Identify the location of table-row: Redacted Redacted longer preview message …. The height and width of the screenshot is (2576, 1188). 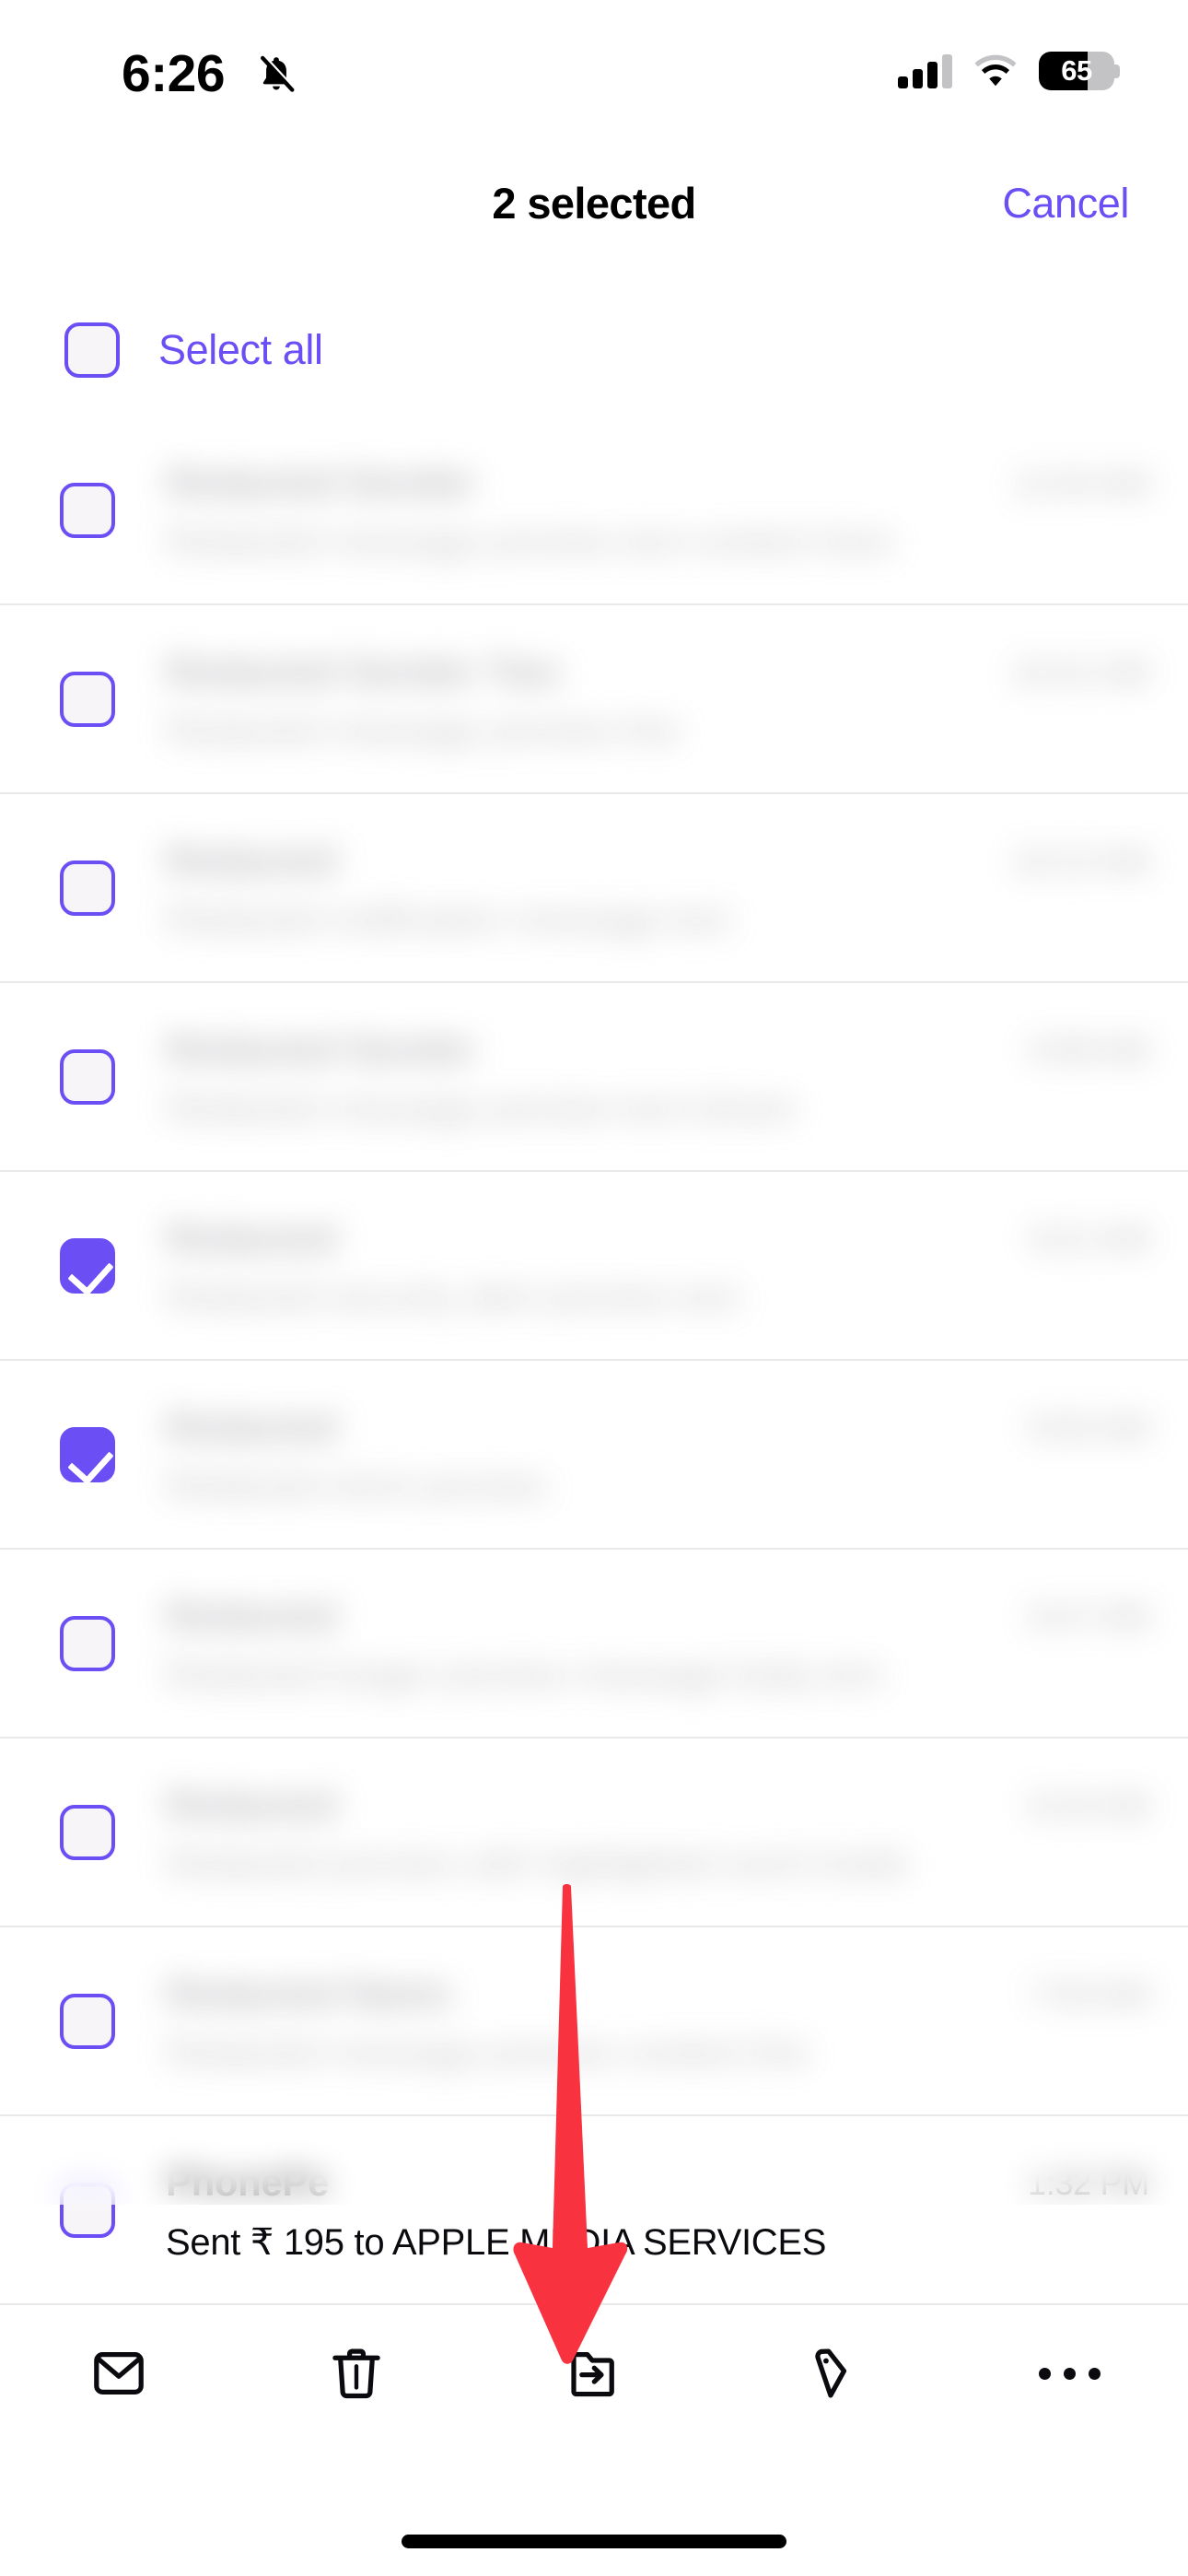
(594, 1644).